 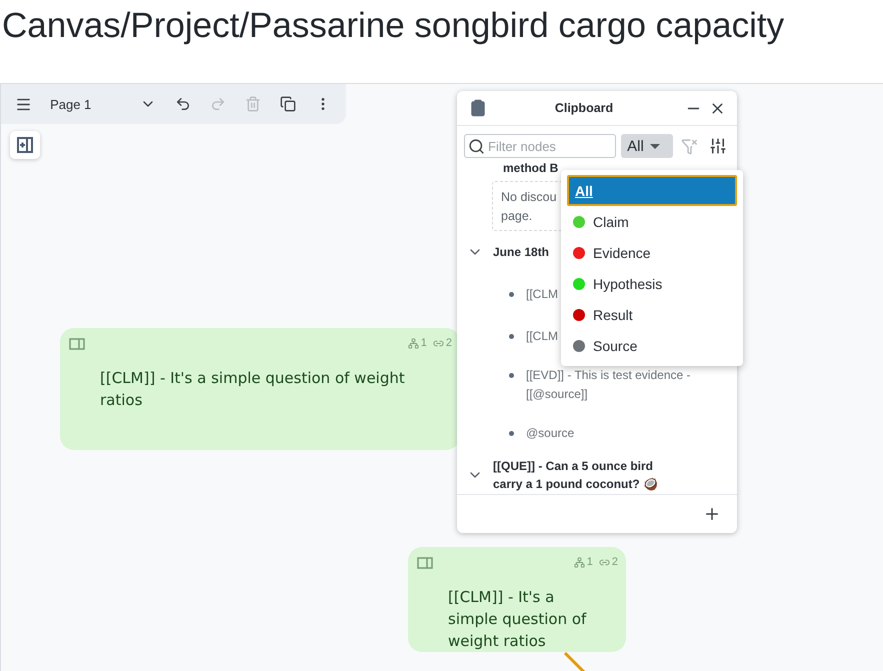 I want to click on dropdown-option: All, so click(x=652, y=190).